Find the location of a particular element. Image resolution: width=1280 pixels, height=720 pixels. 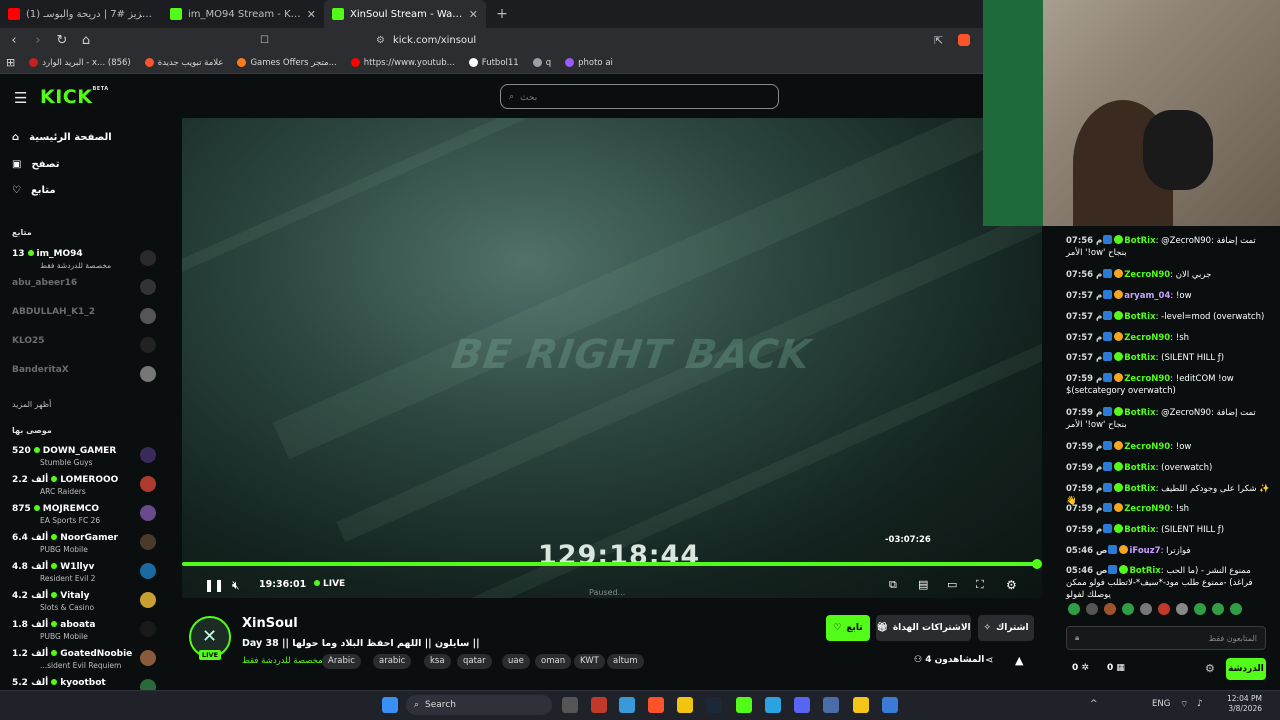

stream-tag: arabic is located at coordinates (392, 661).